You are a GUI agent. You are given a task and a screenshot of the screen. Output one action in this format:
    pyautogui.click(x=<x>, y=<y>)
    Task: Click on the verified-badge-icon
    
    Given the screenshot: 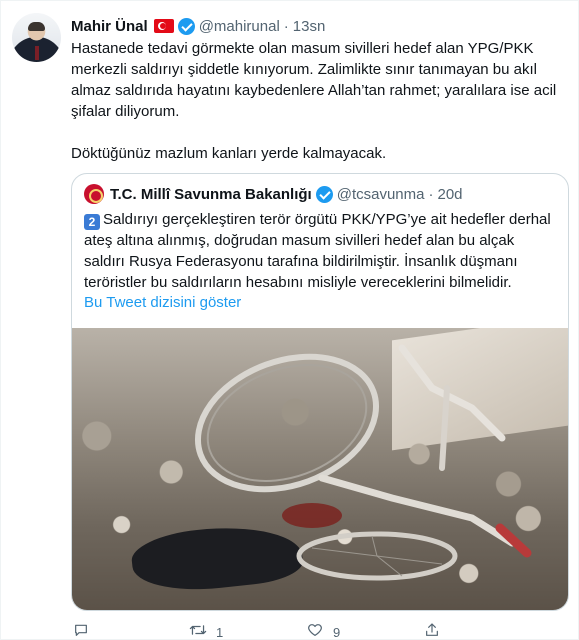 What is the action you would take?
    pyautogui.click(x=186, y=26)
    